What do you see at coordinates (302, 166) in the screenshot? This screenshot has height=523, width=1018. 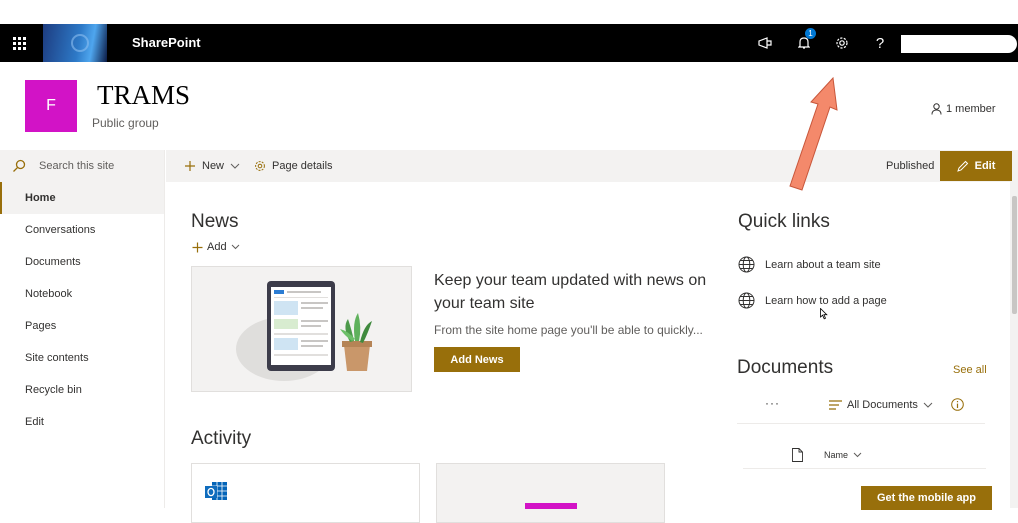 I see `page-details-label: Page details` at bounding box center [302, 166].